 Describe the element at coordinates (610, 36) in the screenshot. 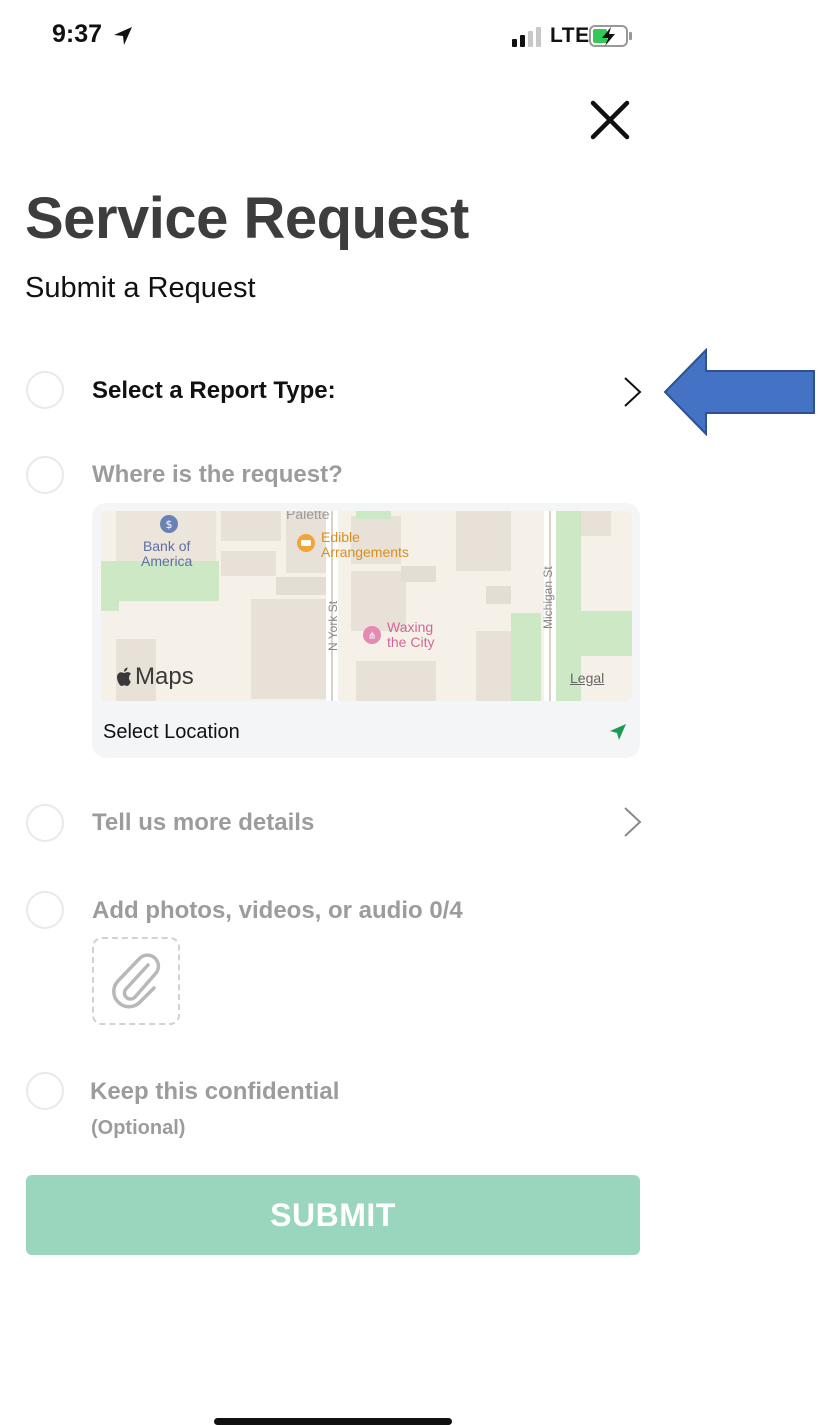

I see `battery-charging-icon` at that location.